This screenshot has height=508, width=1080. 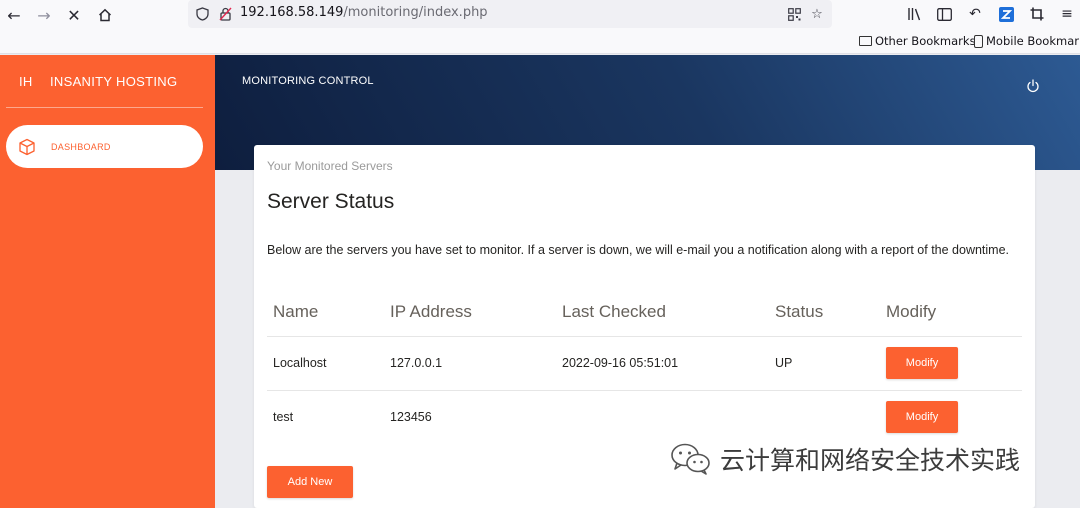 What do you see at coordinates (310, 482) in the screenshot?
I see `add-new-button: Add New` at bounding box center [310, 482].